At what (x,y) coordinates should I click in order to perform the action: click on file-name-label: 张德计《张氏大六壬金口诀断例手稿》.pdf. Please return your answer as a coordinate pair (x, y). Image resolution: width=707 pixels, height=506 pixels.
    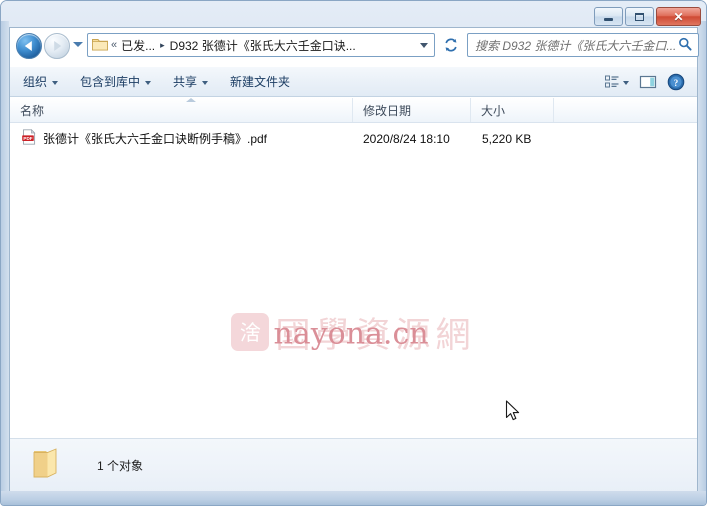
    Looking at the image, I should click on (155, 139).